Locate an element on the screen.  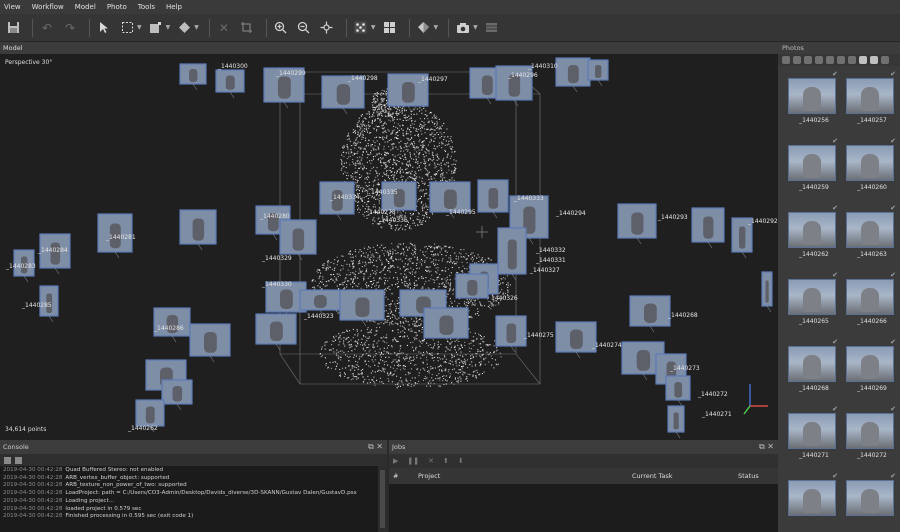
scrollbar-thumb is located at coordinates (382, 499).